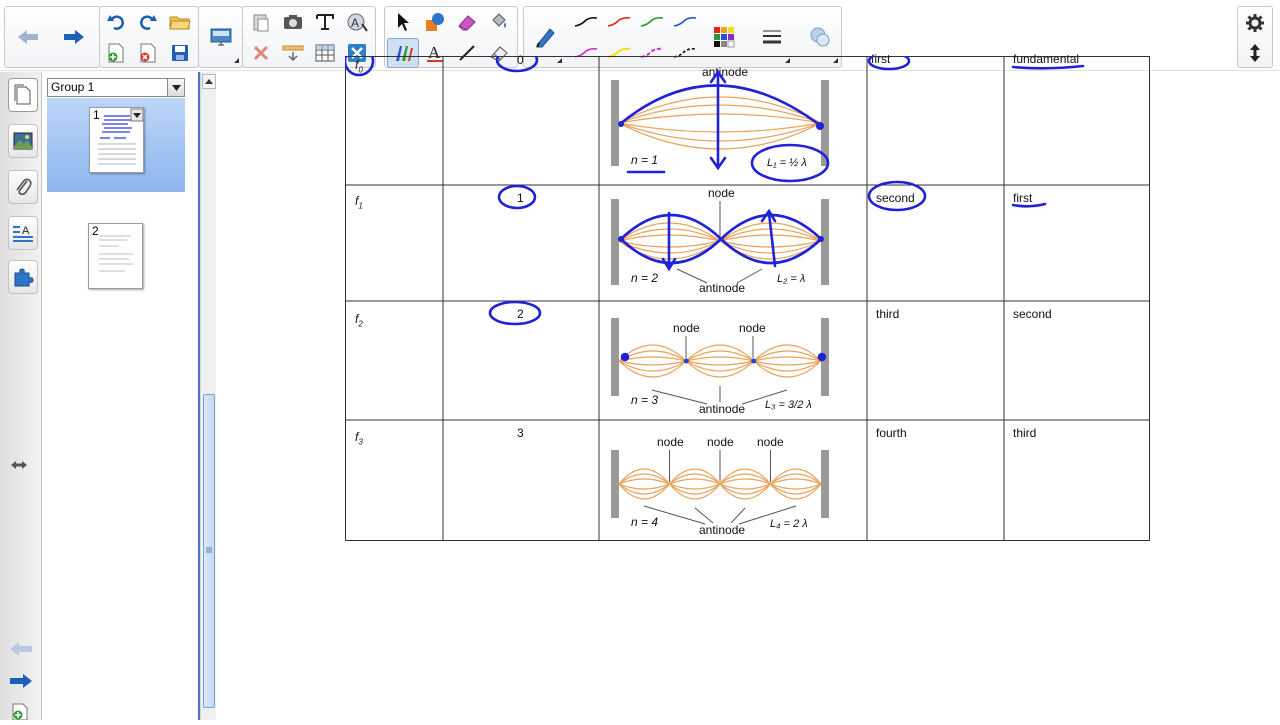  Describe the element at coordinates (180, 22) in the screenshot. I see `open-folder-icon` at that location.